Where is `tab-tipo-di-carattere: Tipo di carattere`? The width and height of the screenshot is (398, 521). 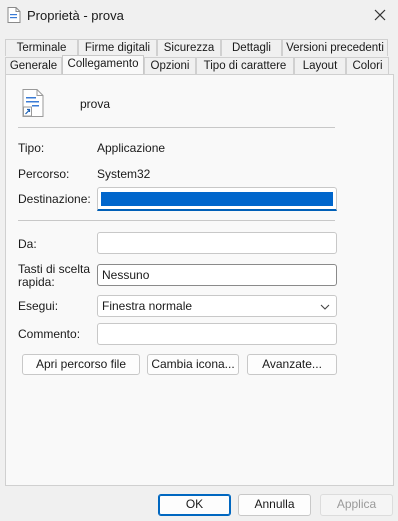
tab-tipo-di-carattere: Tipo di carattere is located at coordinates (245, 65).